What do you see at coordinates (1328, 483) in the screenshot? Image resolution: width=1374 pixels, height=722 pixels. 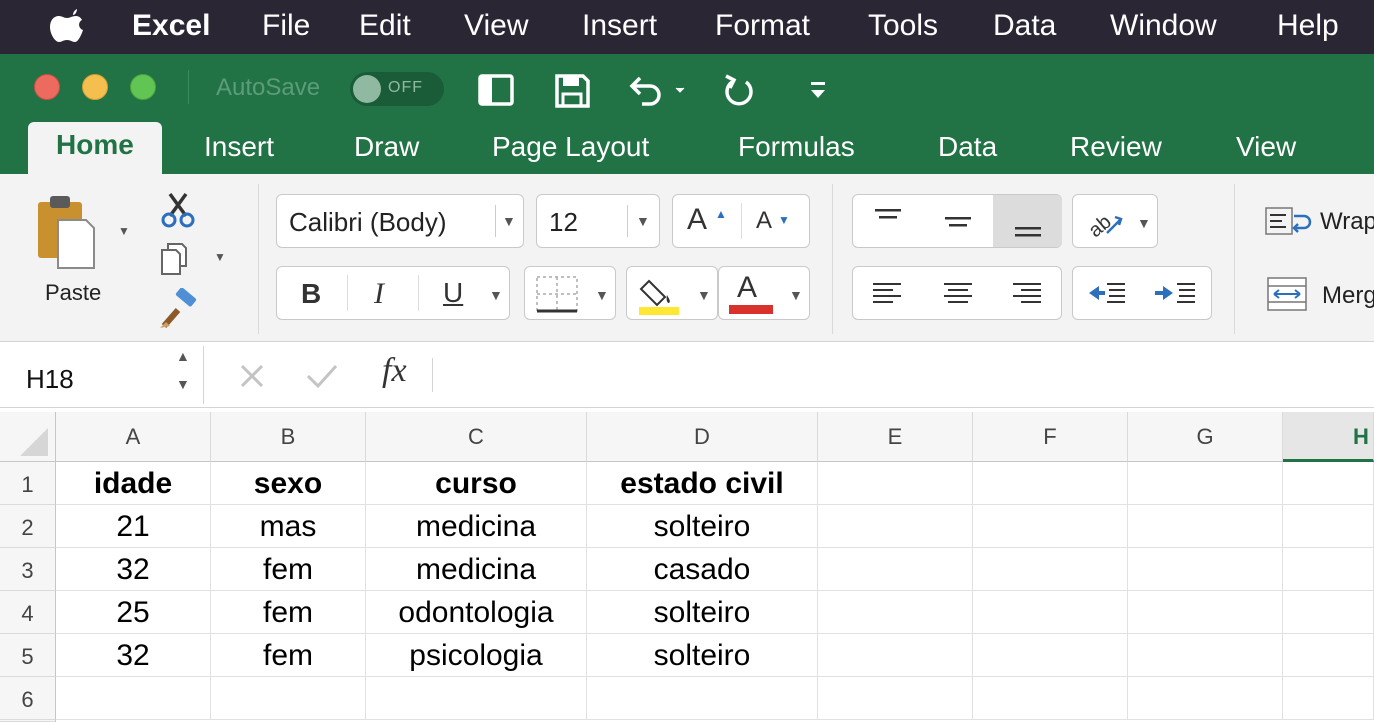 I see `cell-h1` at bounding box center [1328, 483].